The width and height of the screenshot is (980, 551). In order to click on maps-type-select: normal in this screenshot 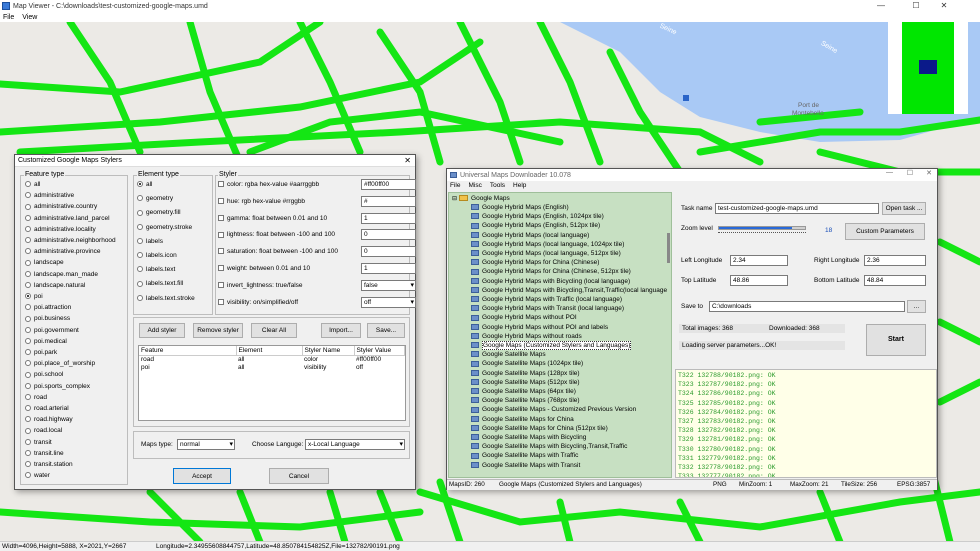, I will do `click(206, 444)`.